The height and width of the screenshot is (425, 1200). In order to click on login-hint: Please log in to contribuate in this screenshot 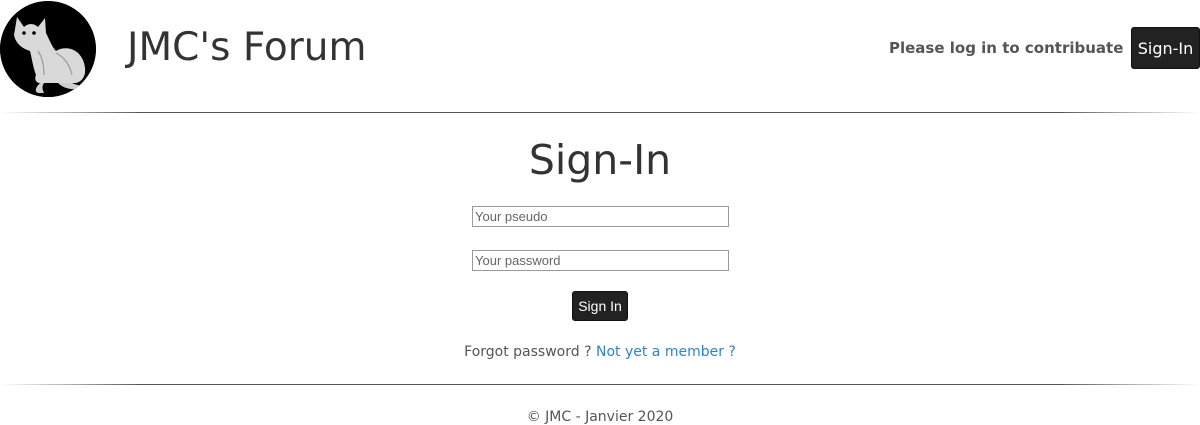, I will do `click(1006, 48)`.